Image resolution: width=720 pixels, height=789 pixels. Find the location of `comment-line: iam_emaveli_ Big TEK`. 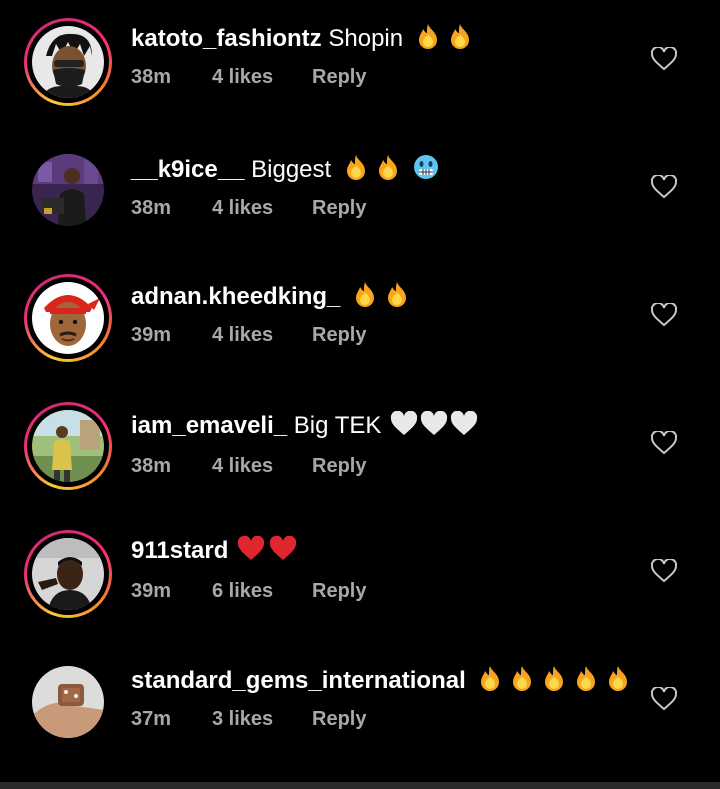

comment-line: iam_emaveli_ Big TEK is located at coordinates (304, 426).